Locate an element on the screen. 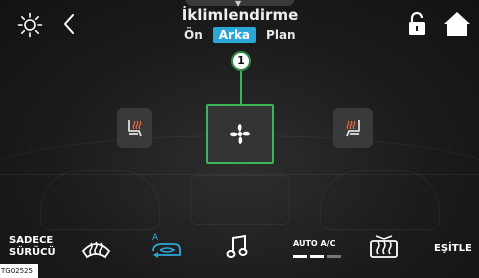  right-seat-heat-button is located at coordinates (353, 128).